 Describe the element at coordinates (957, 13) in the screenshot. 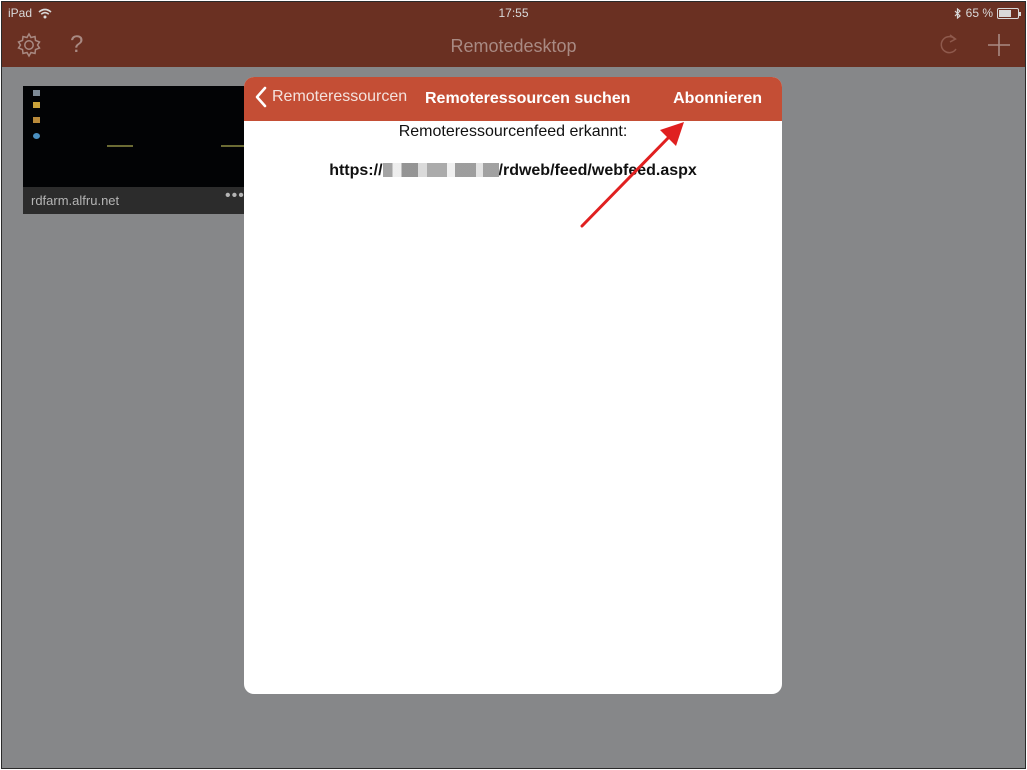

I see `bluetooth-icon` at that location.